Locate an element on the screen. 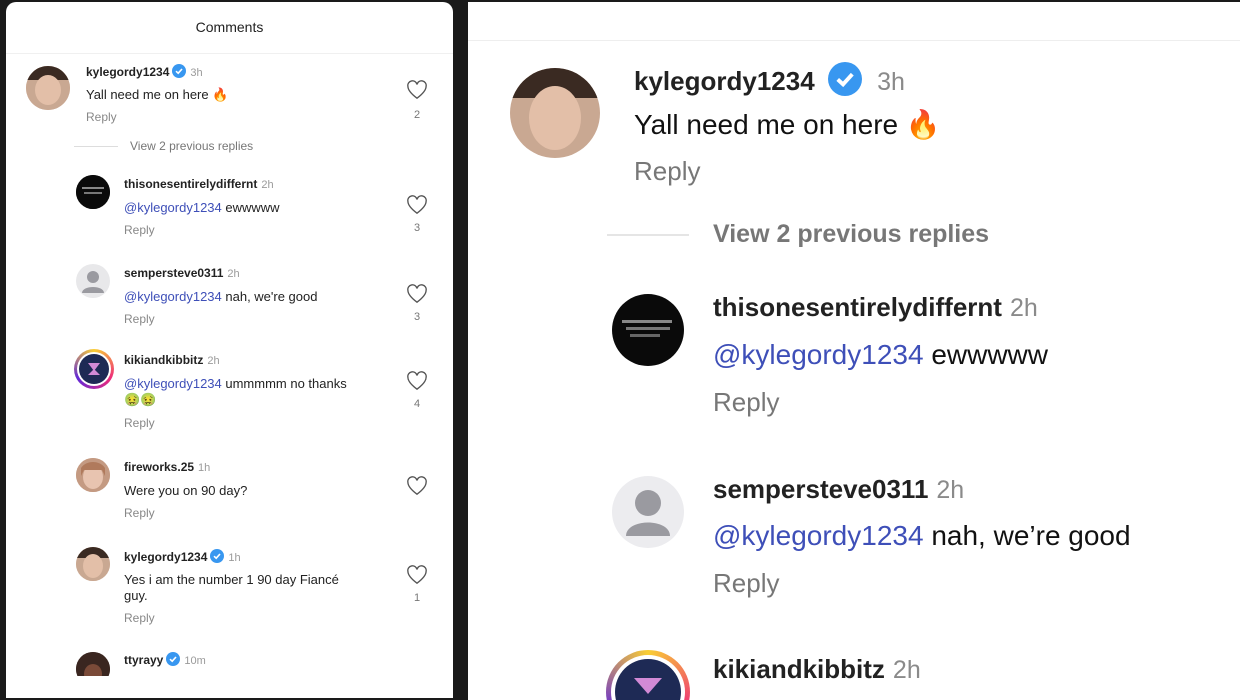 The height and width of the screenshot is (700, 1240). comment-text-line2: 🤢🤢 is located at coordinates (140, 399).